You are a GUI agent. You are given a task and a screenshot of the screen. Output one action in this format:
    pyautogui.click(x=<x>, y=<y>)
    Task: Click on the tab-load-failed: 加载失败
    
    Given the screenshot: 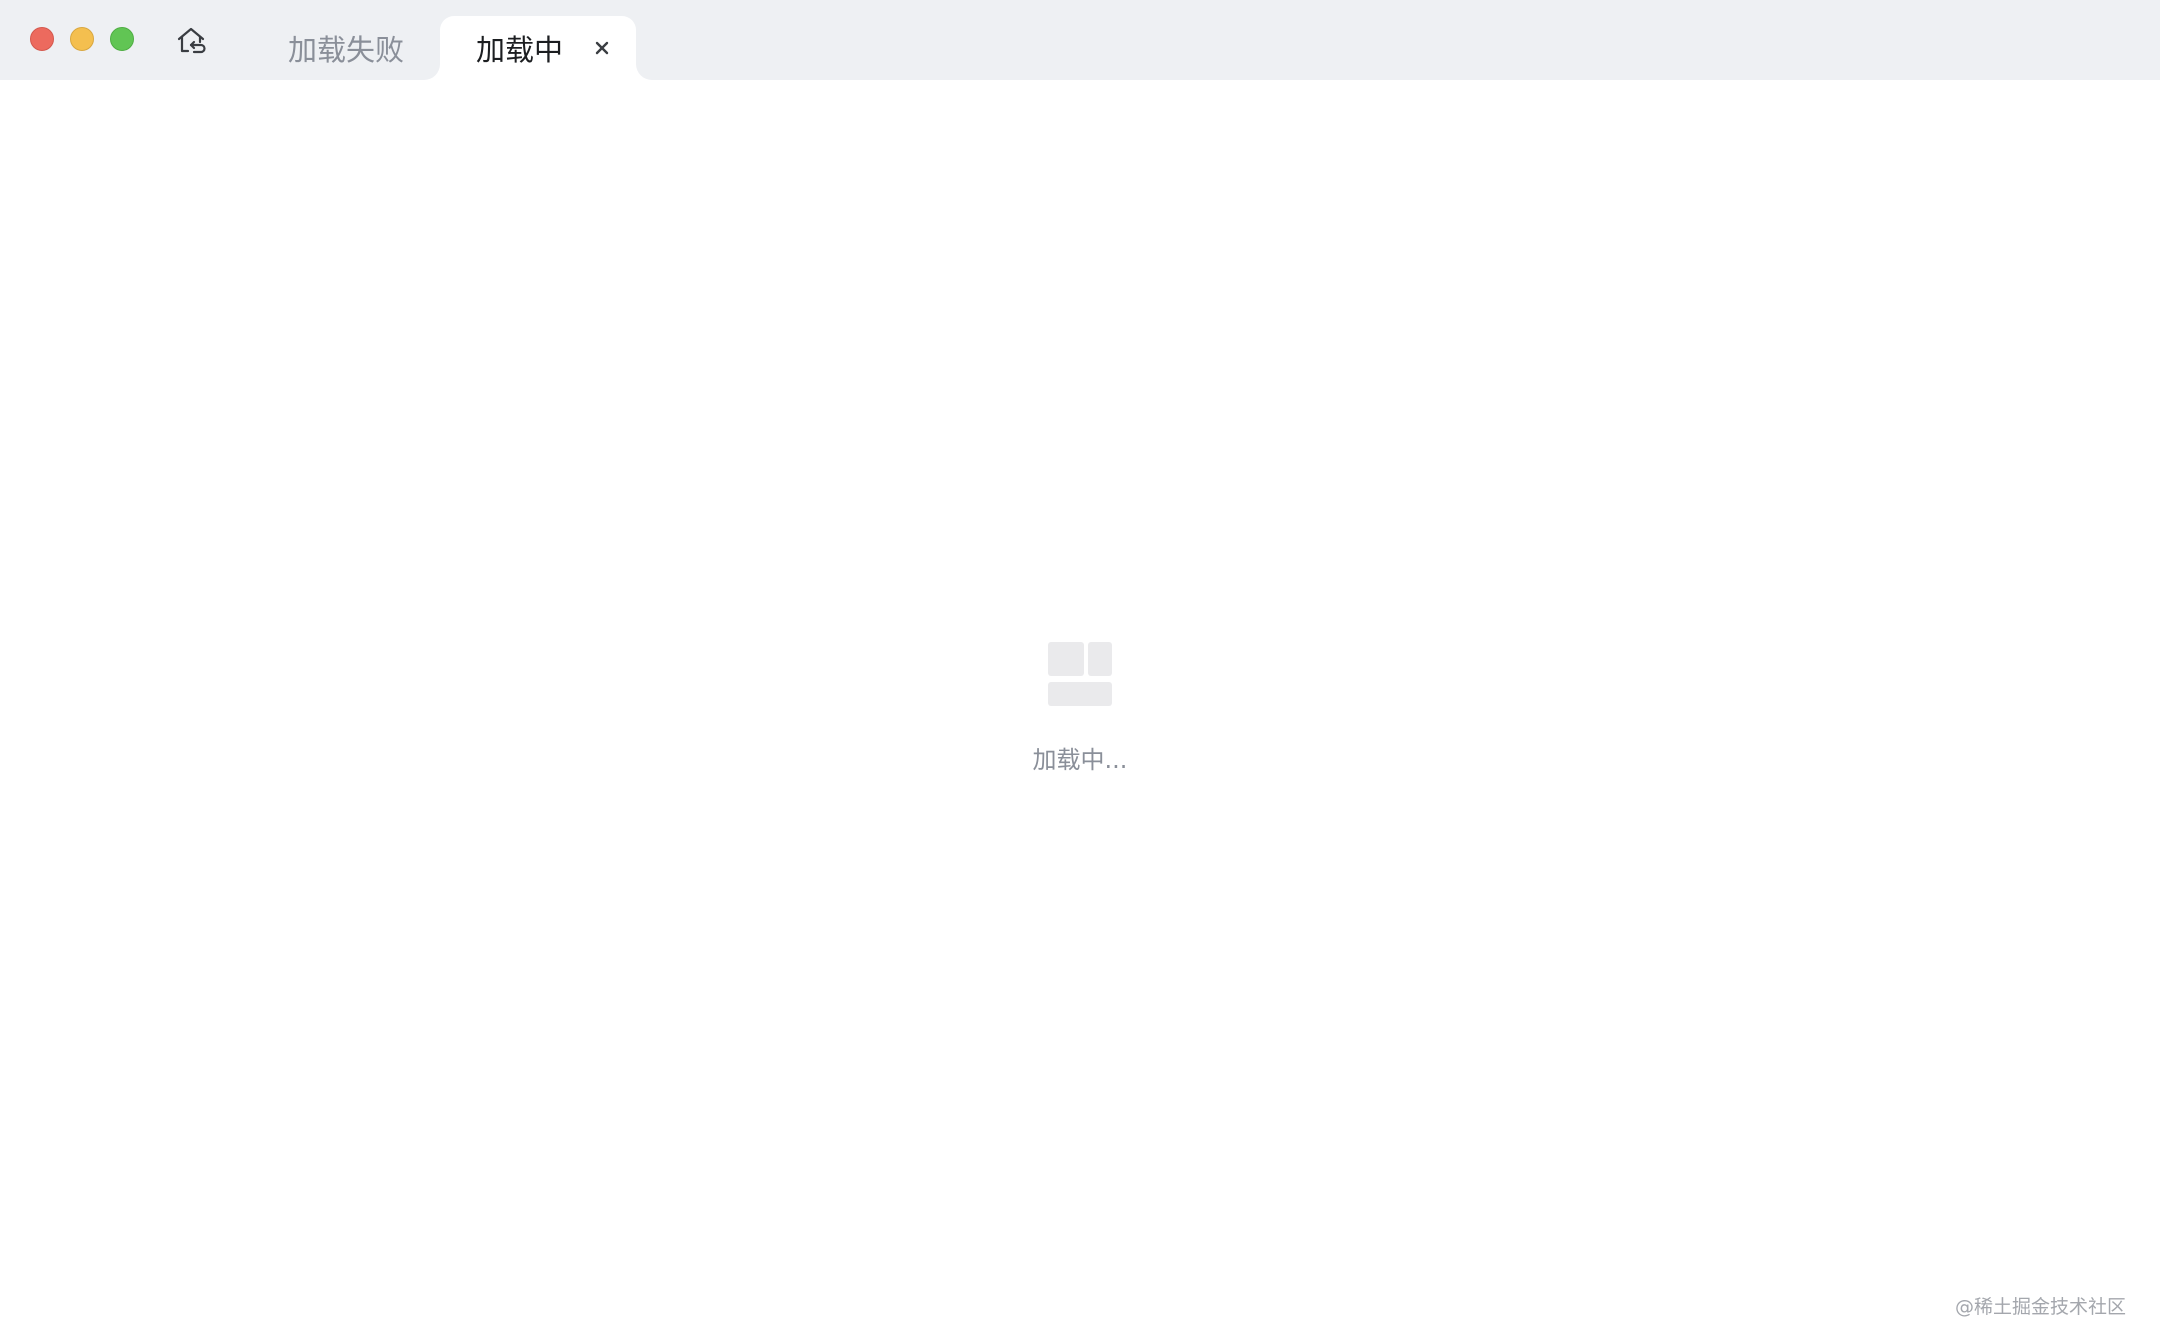 What is the action you would take?
    pyautogui.click(x=346, y=48)
    